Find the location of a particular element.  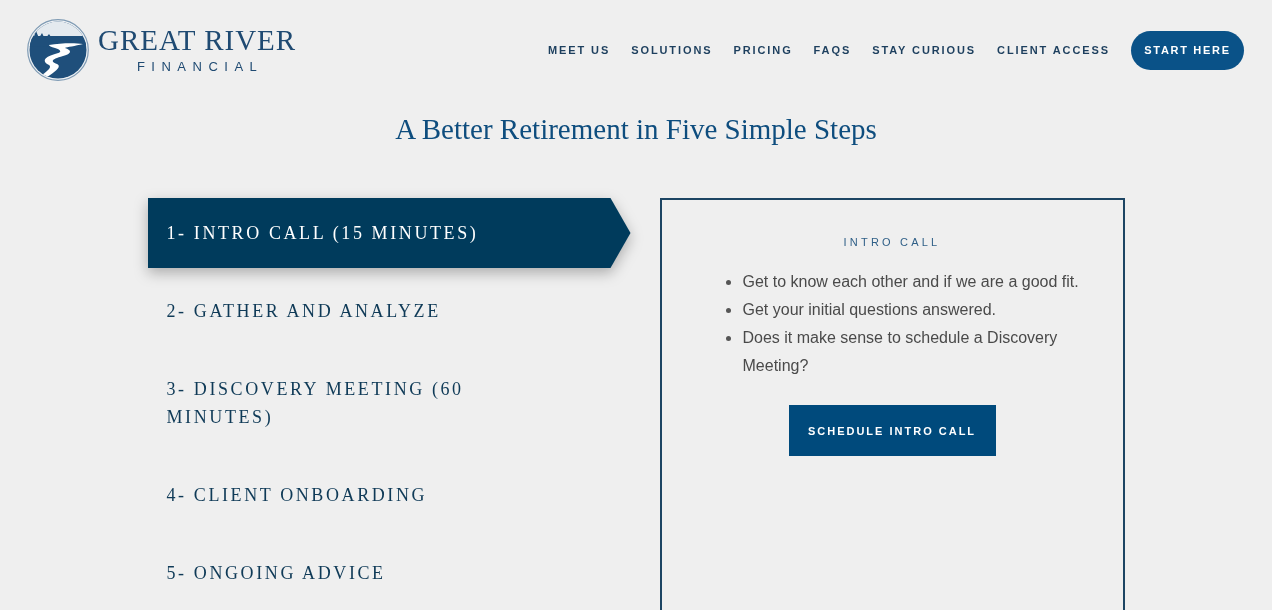

nav-link: CLIENT ACCESS is located at coordinates (1053, 50).